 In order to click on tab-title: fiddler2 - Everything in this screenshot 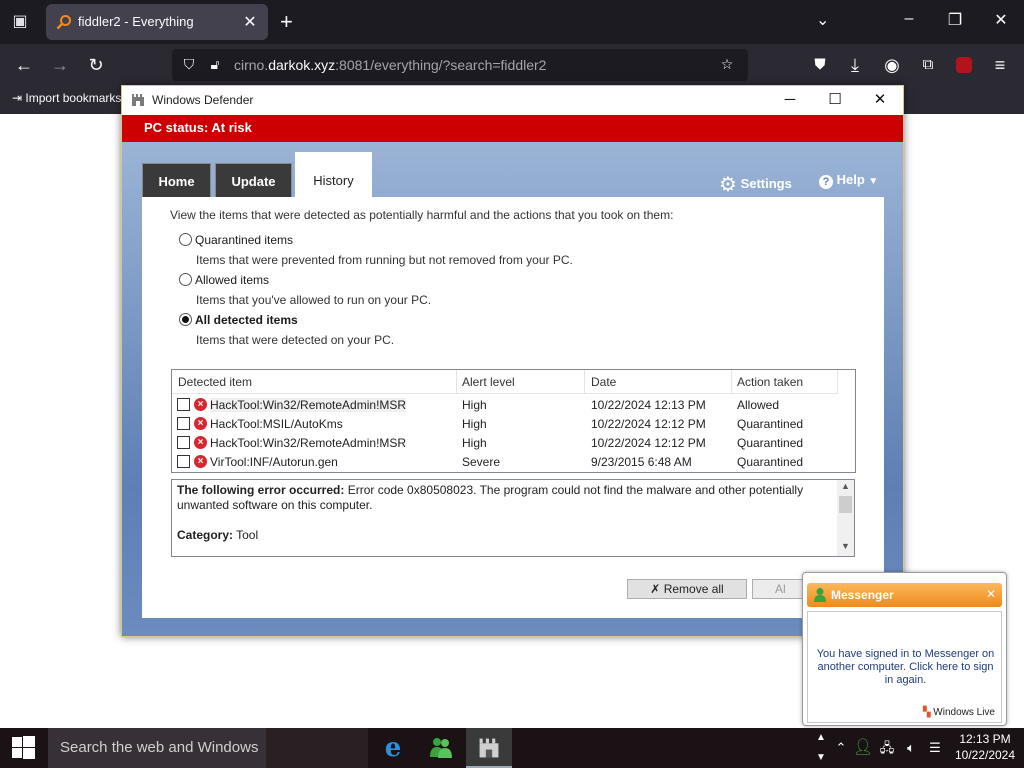, I will do `click(136, 21)`.